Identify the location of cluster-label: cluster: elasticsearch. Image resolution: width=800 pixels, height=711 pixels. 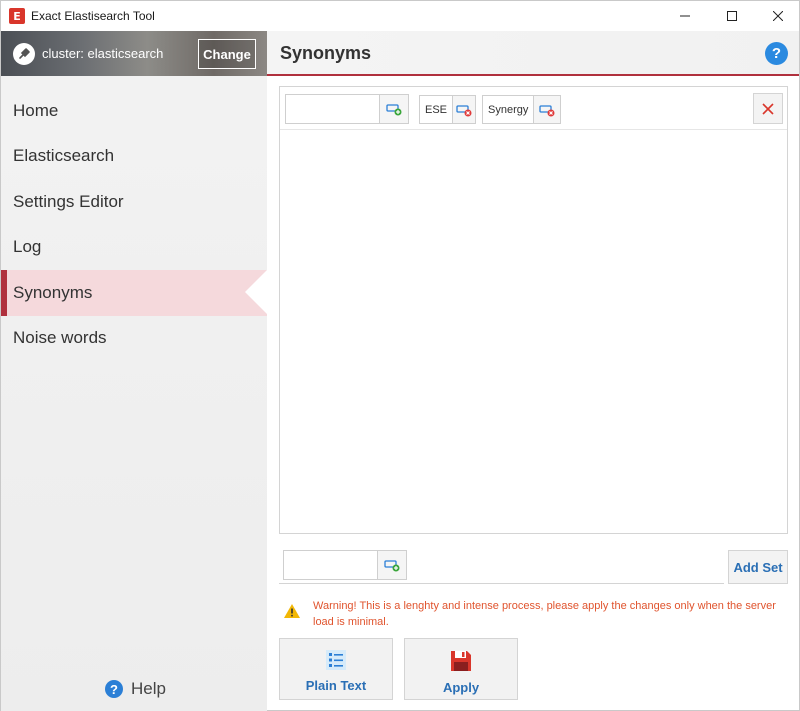
(103, 53).